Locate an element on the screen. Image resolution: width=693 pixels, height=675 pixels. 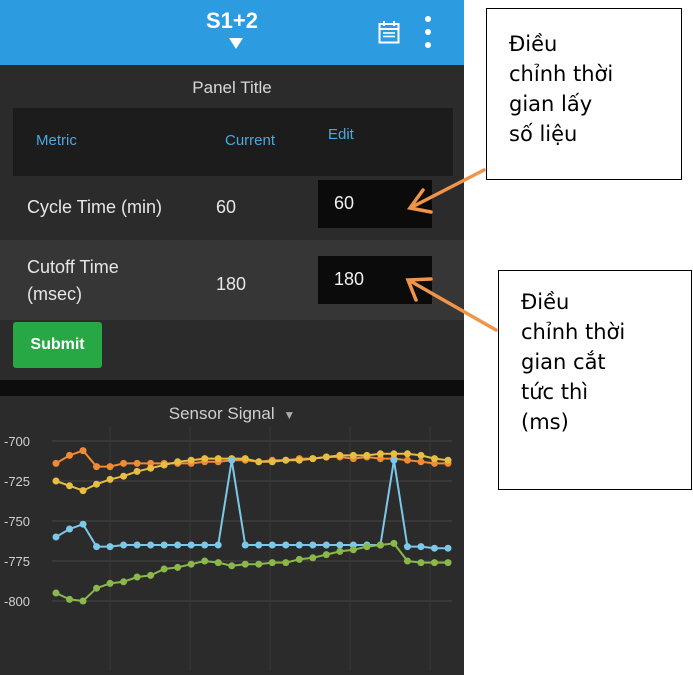
annotation-arrows is located at coordinates (451, 250).